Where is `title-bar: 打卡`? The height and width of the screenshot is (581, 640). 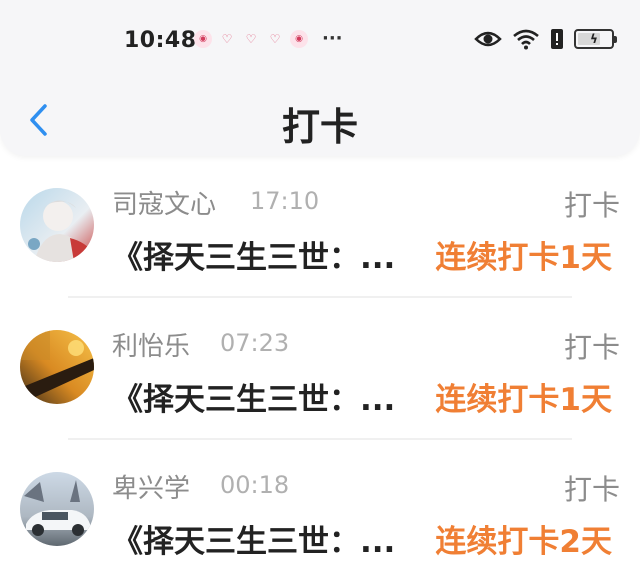 title-bar: 打卡 is located at coordinates (320, 123).